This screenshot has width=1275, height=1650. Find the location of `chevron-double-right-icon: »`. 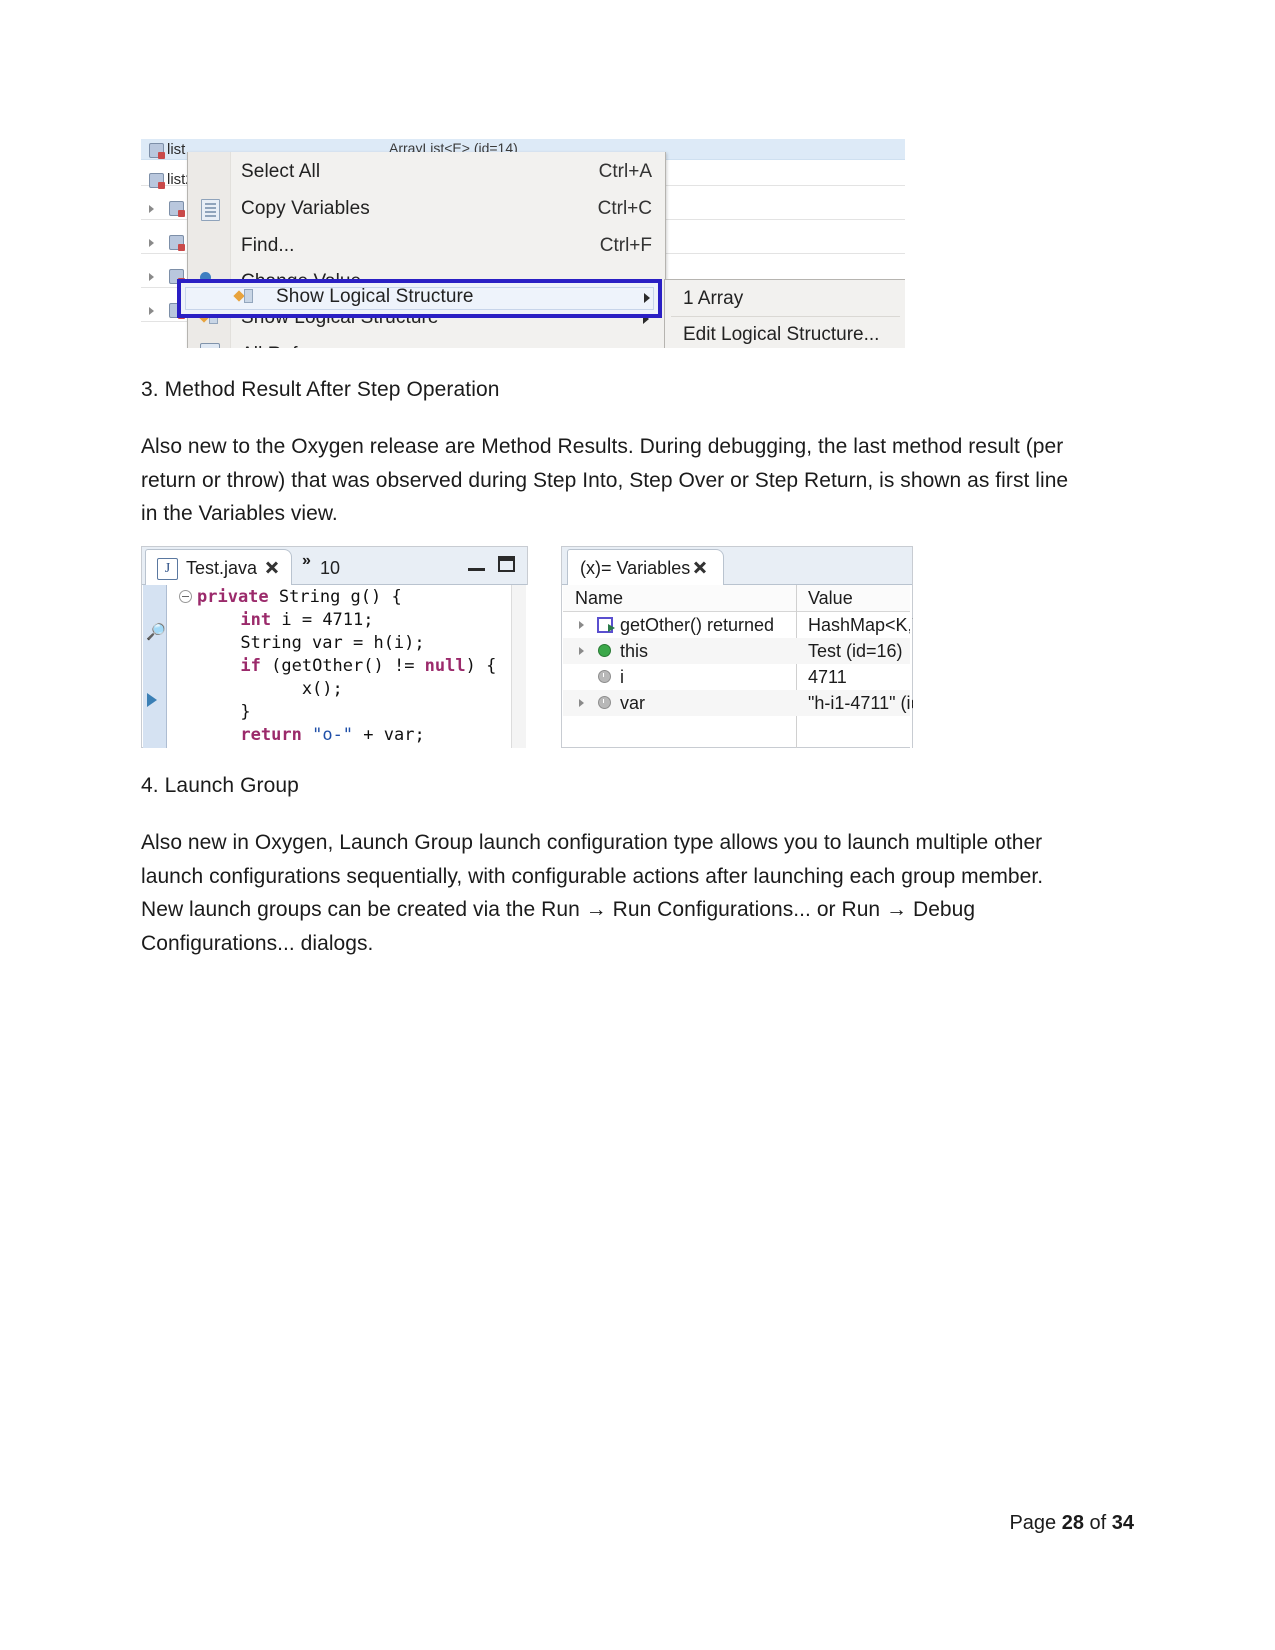

chevron-double-right-icon: » is located at coordinates (306, 561).